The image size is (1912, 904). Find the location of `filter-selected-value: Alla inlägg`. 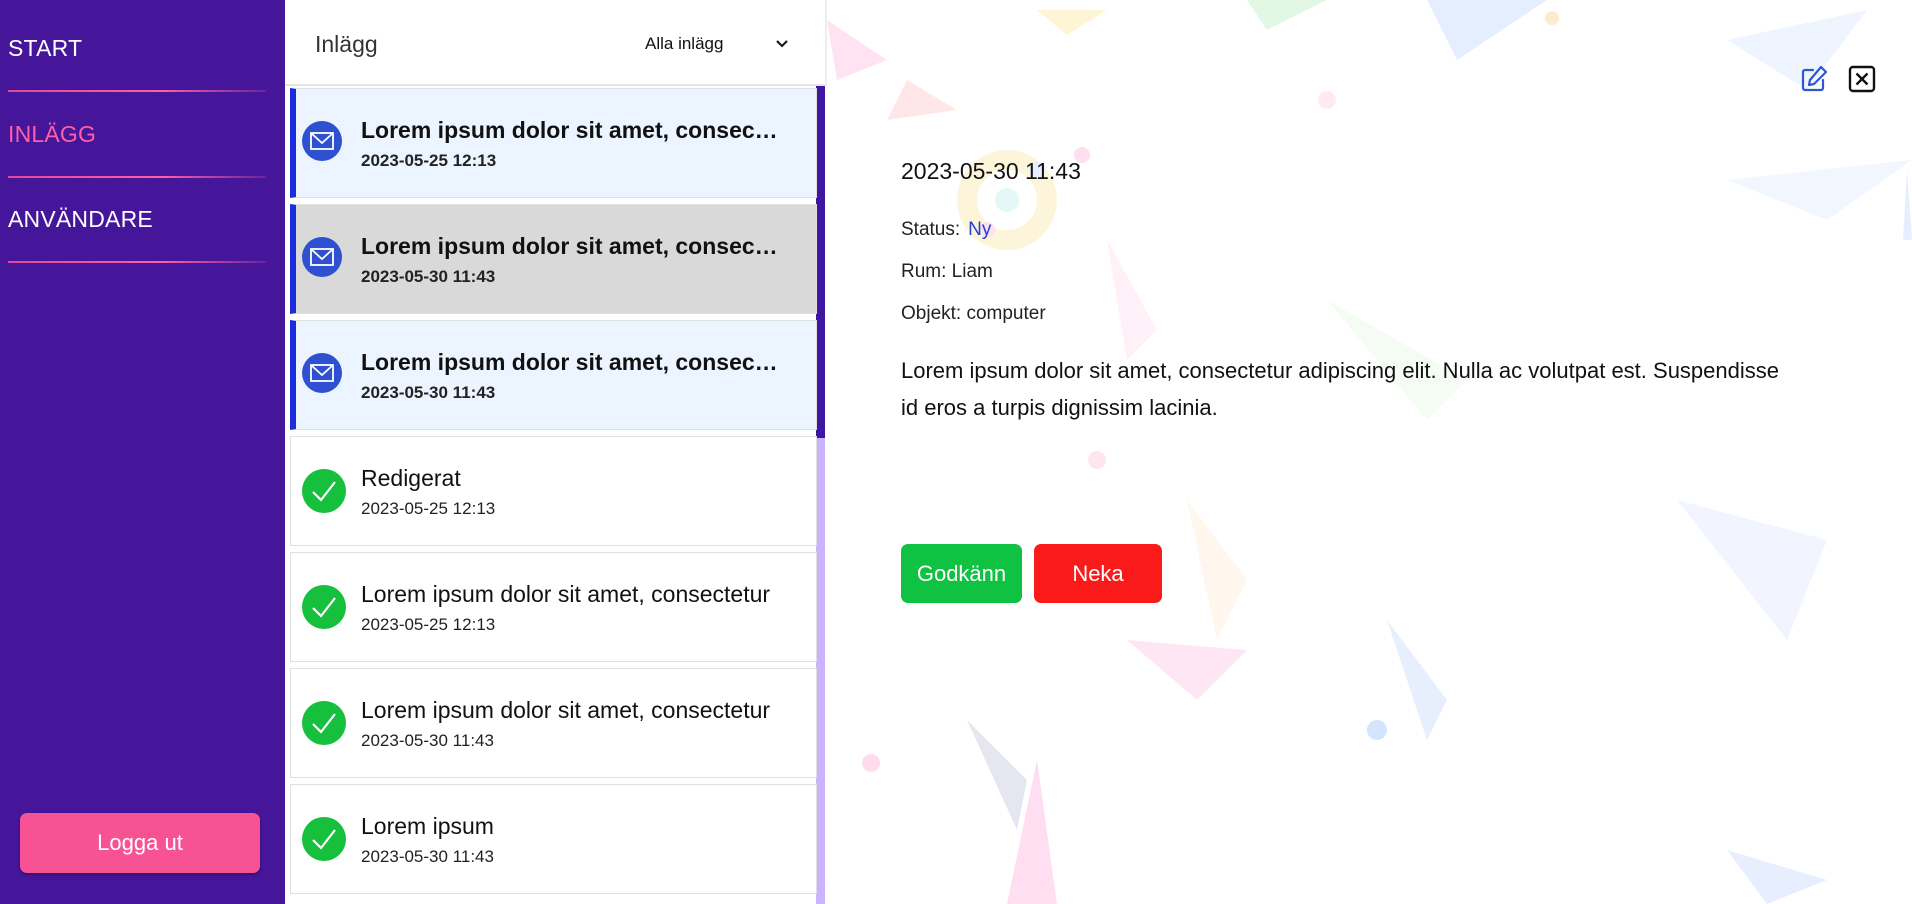

filter-selected-value: Alla inlägg is located at coordinates (684, 43).